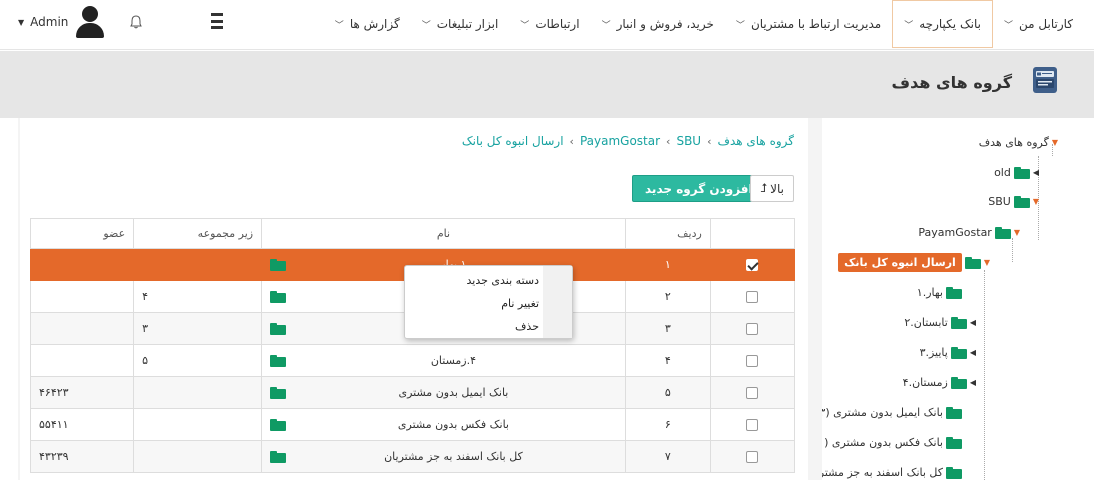 This screenshot has width=1094, height=480. What do you see at coordinates (82, 424) in the screenshot?
I see `row-members: ۵۵۴۱۱` at bounding box center [82, 424].